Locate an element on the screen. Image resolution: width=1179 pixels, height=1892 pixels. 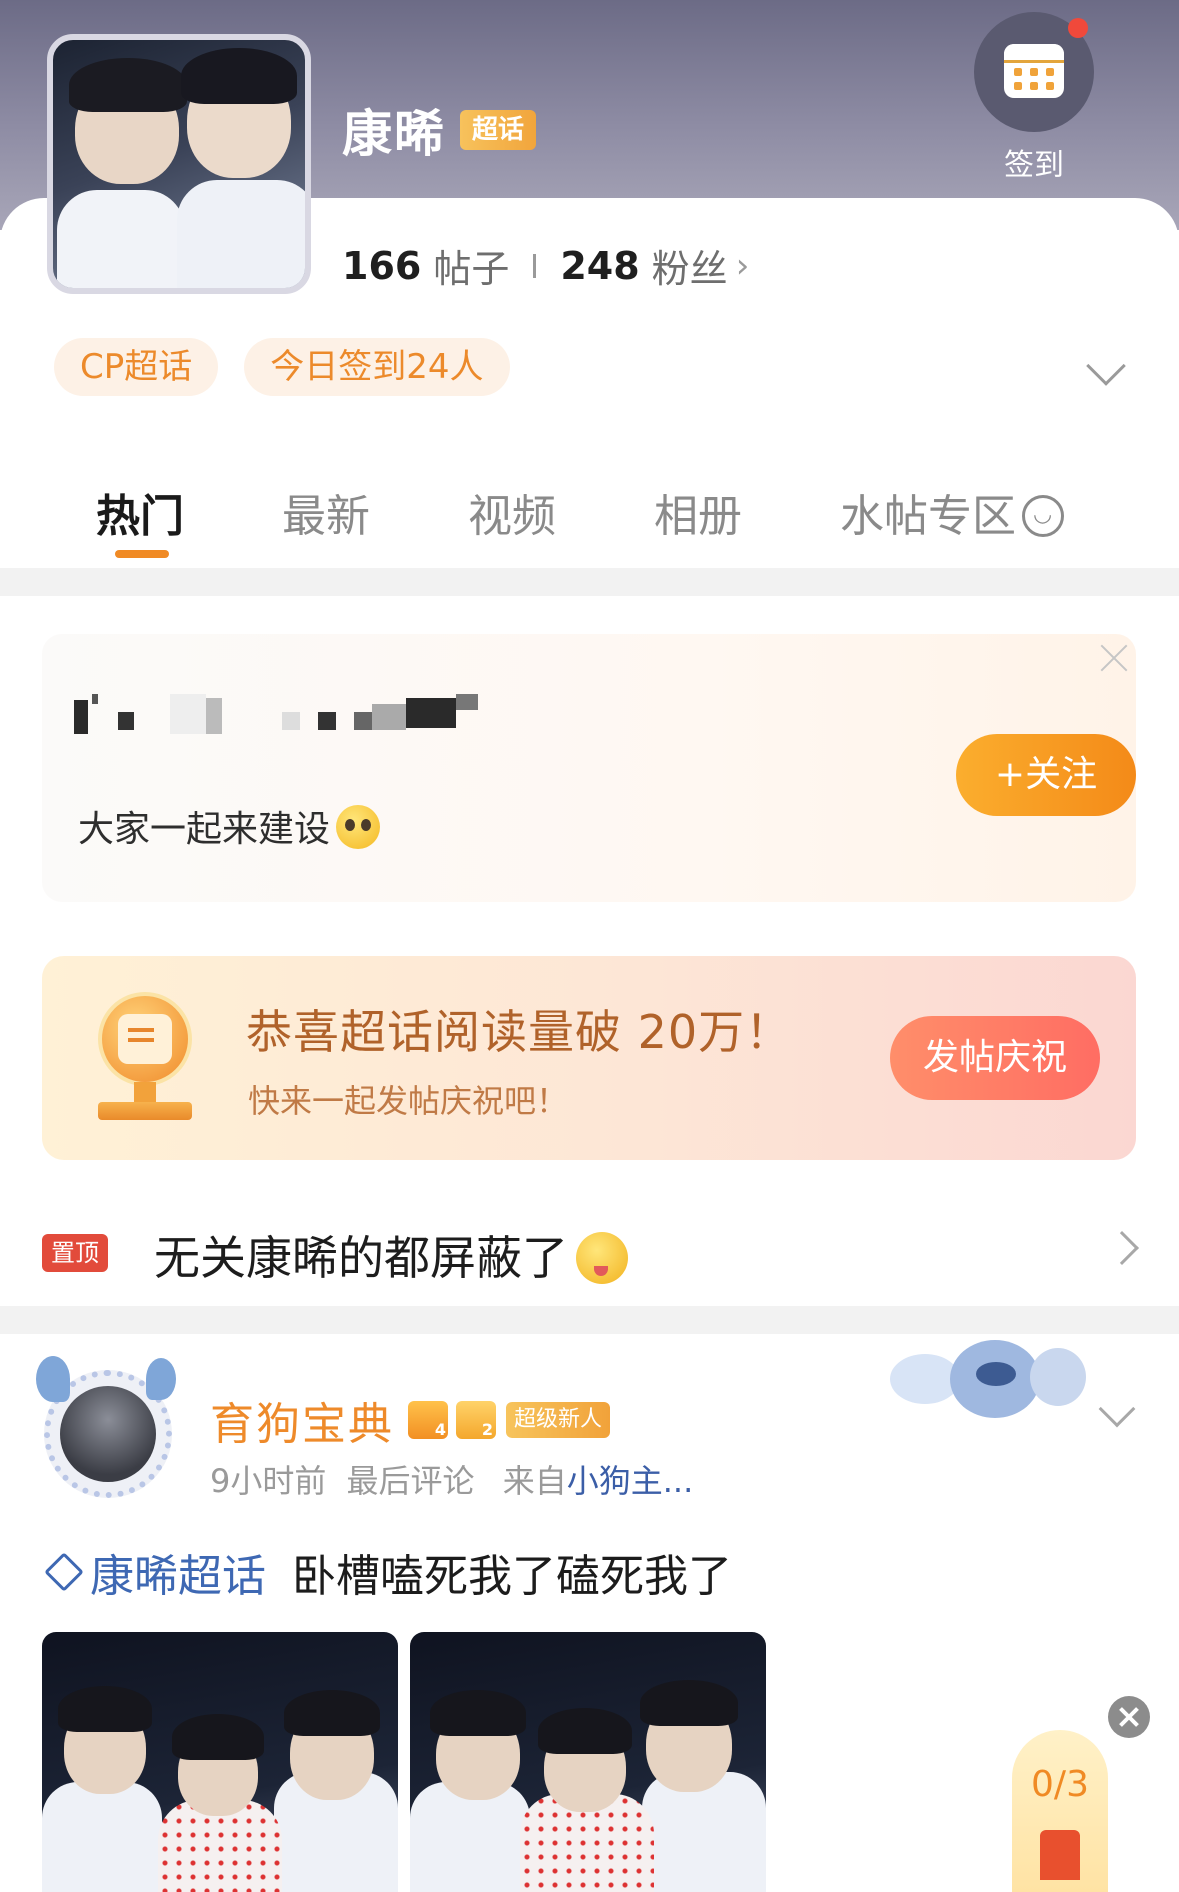
decorative-sticker is located at coordinates (986, 1384).